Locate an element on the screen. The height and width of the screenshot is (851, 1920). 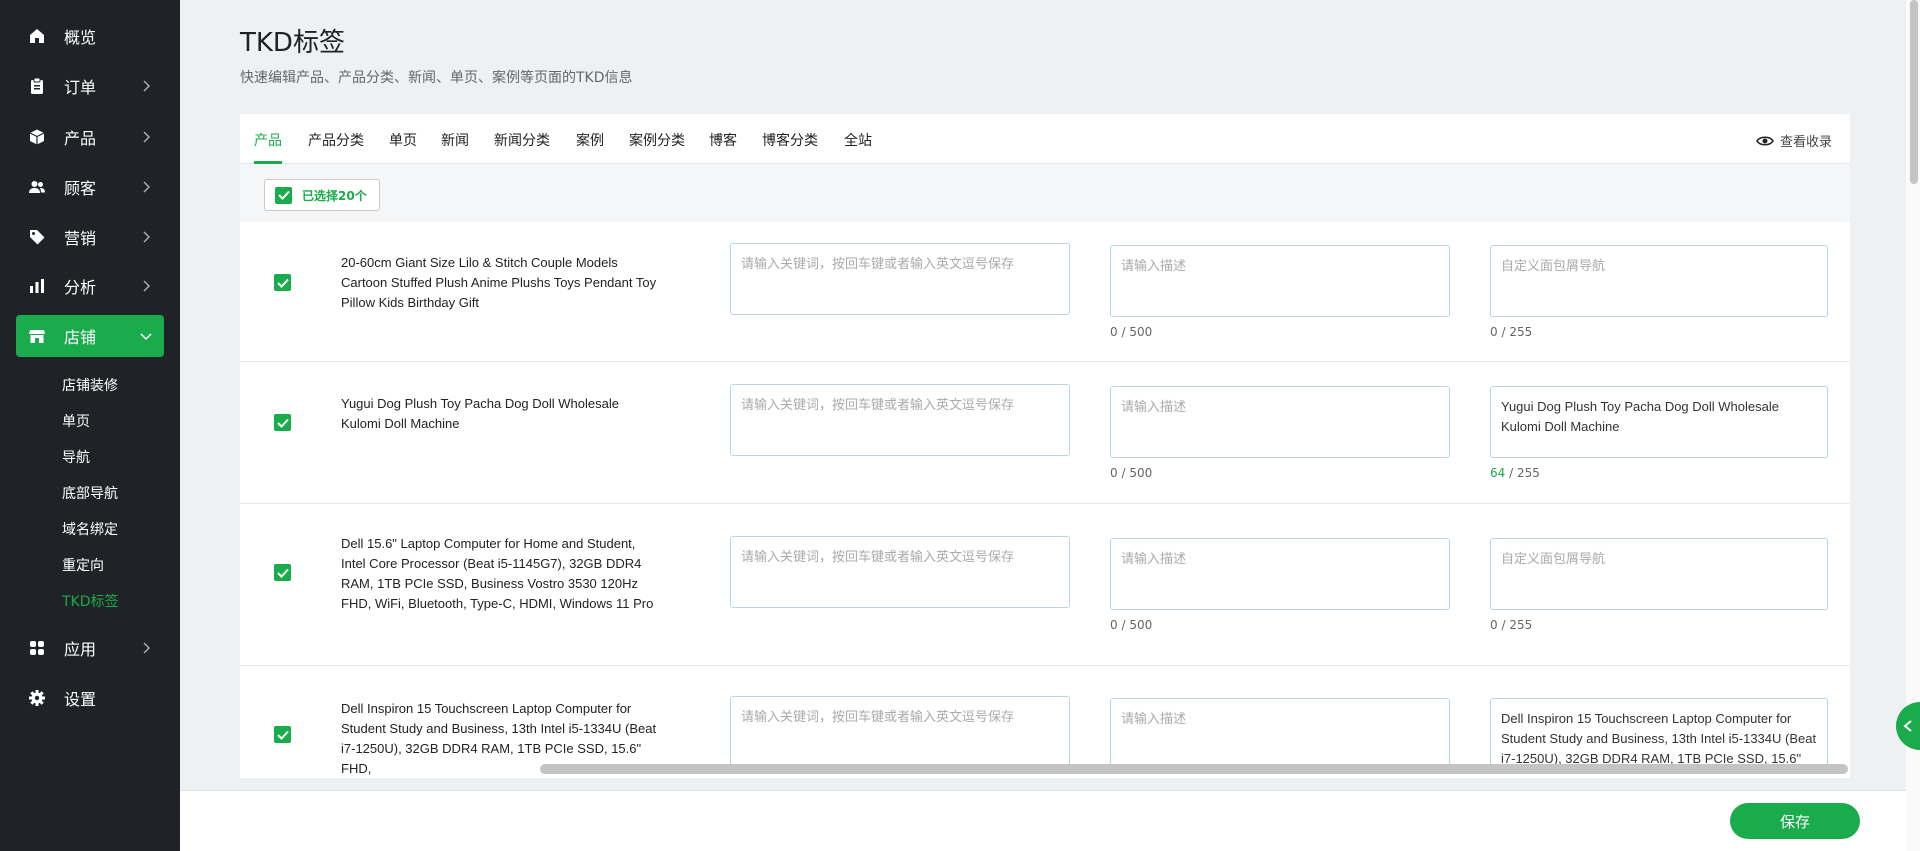
tab-site-wide: 全站 is located at coordinates (858, 140).